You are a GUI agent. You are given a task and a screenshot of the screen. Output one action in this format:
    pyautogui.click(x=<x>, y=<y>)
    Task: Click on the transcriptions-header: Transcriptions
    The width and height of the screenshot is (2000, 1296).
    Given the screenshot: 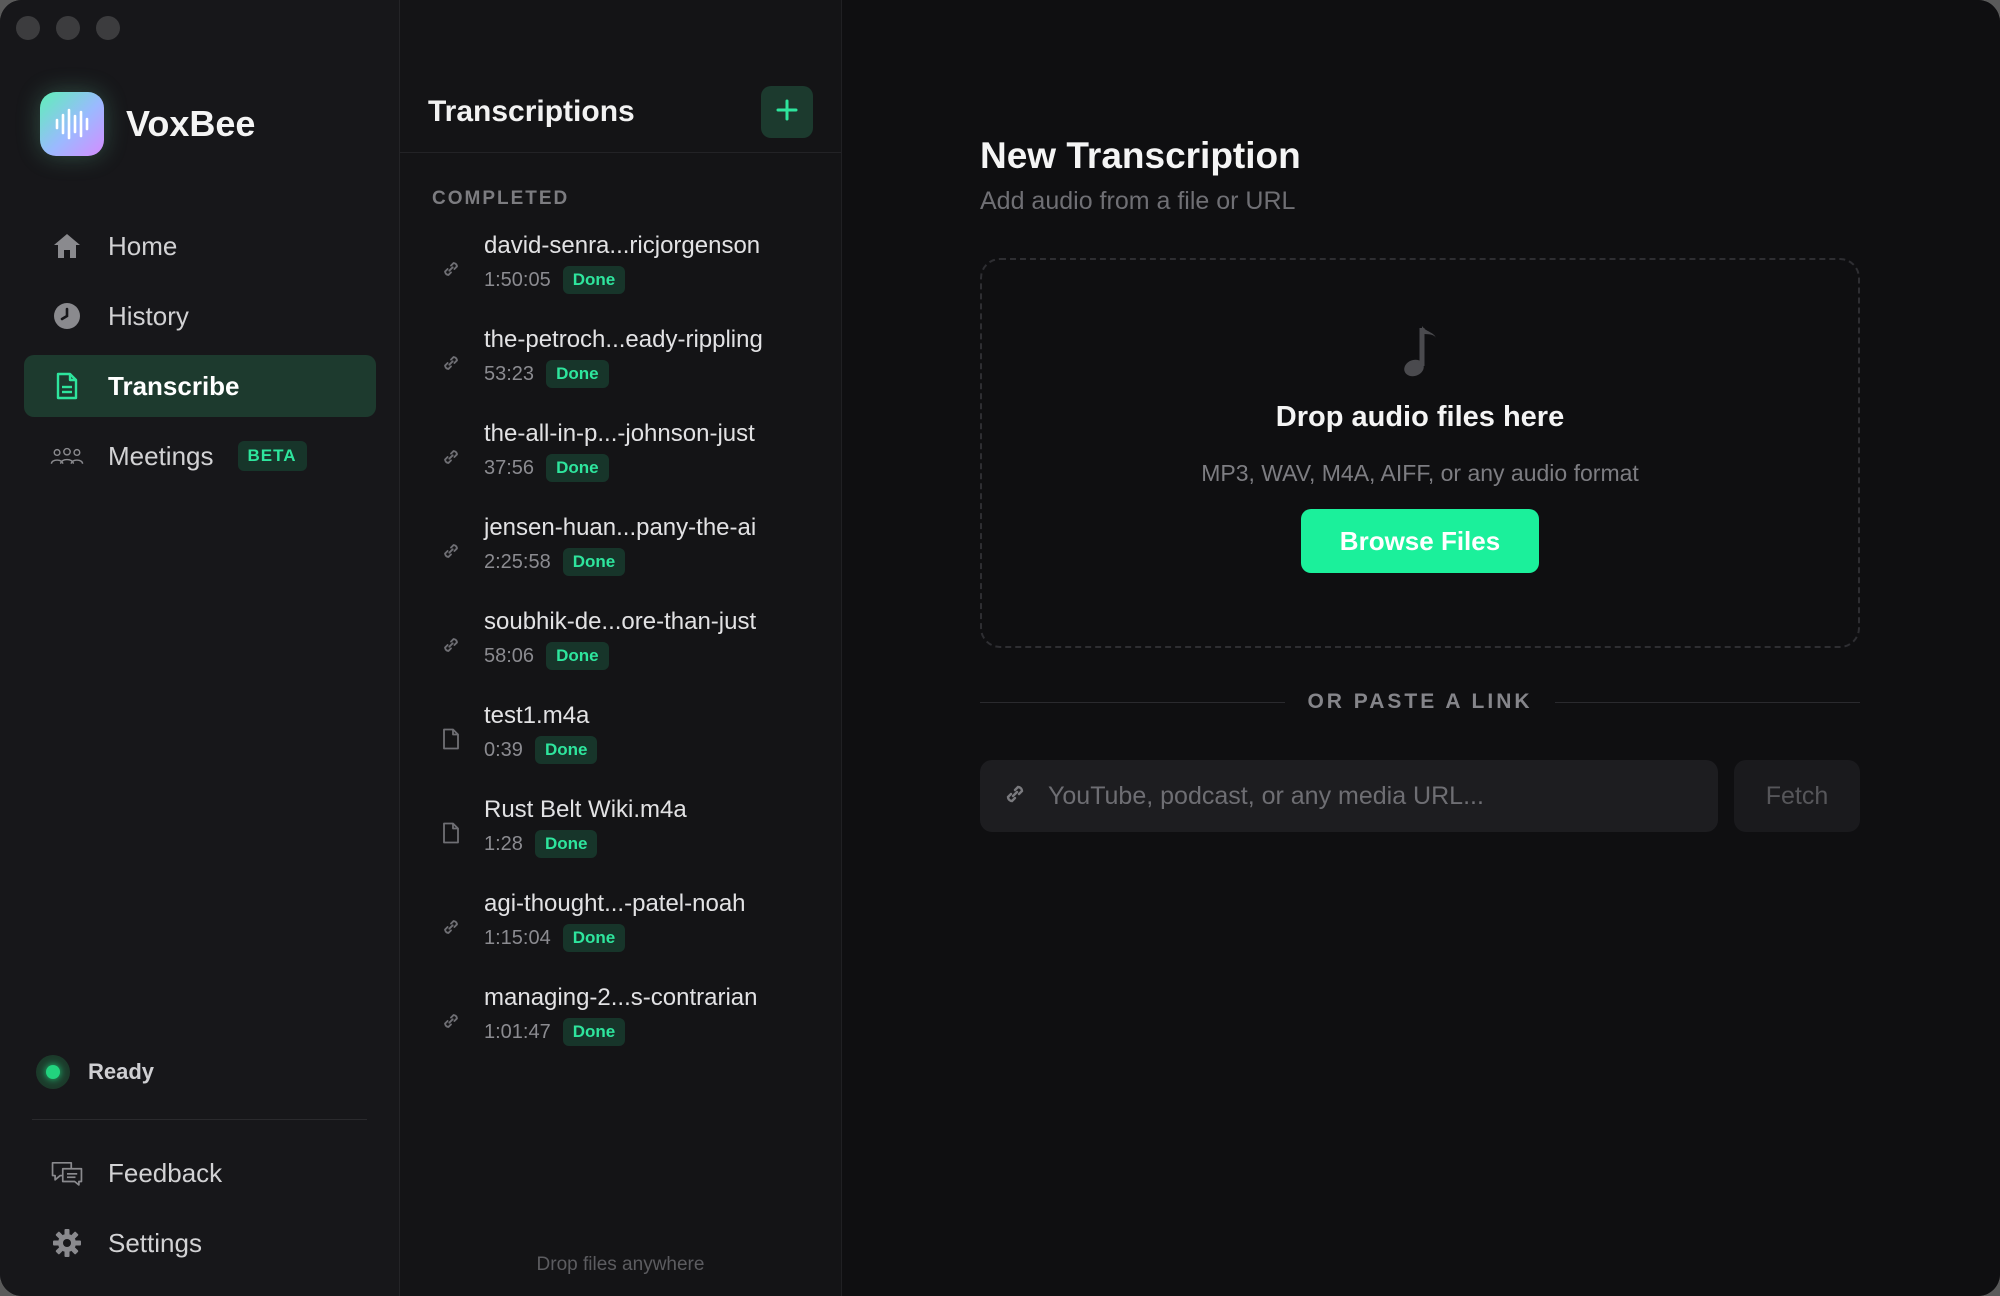 What is the action you would take?
    pyautogui.click(x=620, y=112)
    